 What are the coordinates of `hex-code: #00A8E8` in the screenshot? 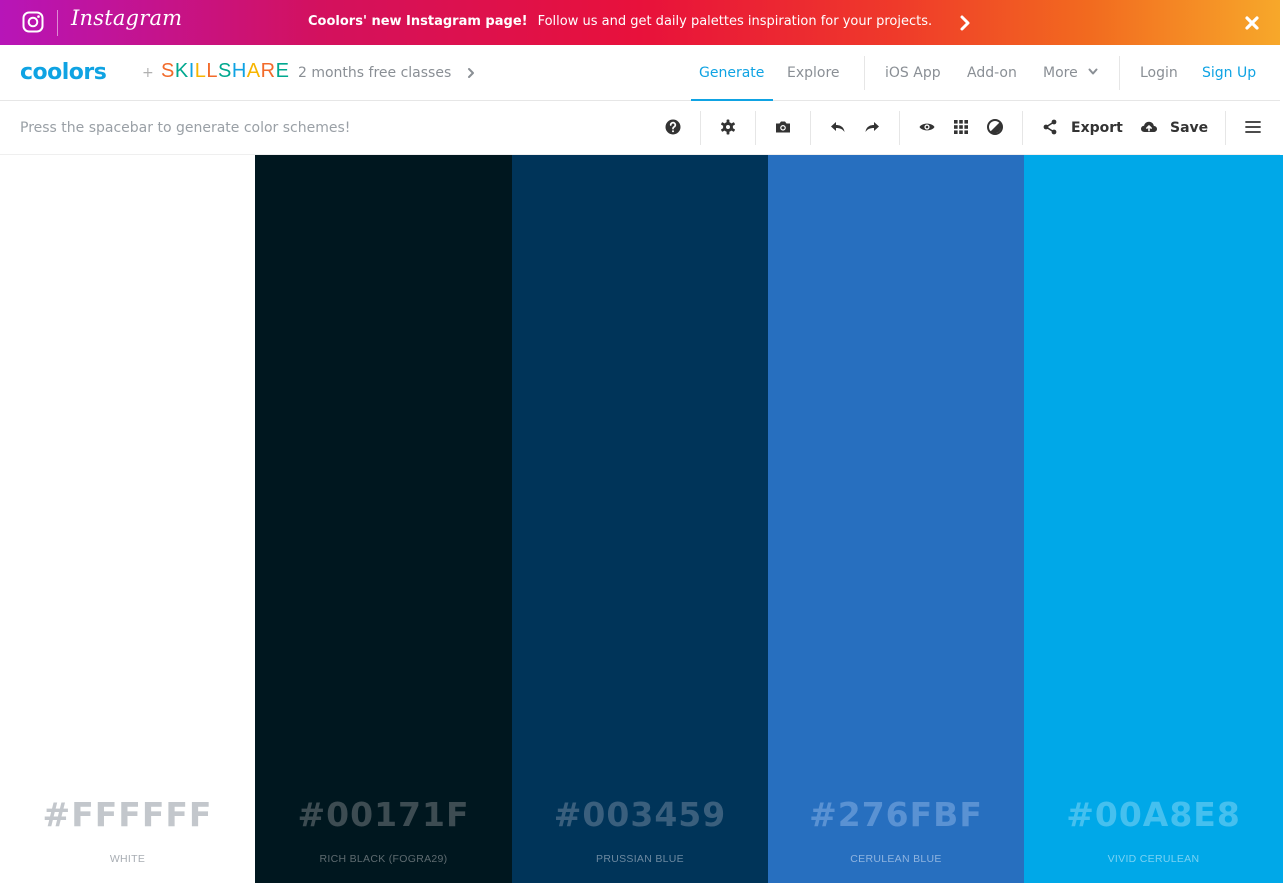 It's located at (1153, 814).